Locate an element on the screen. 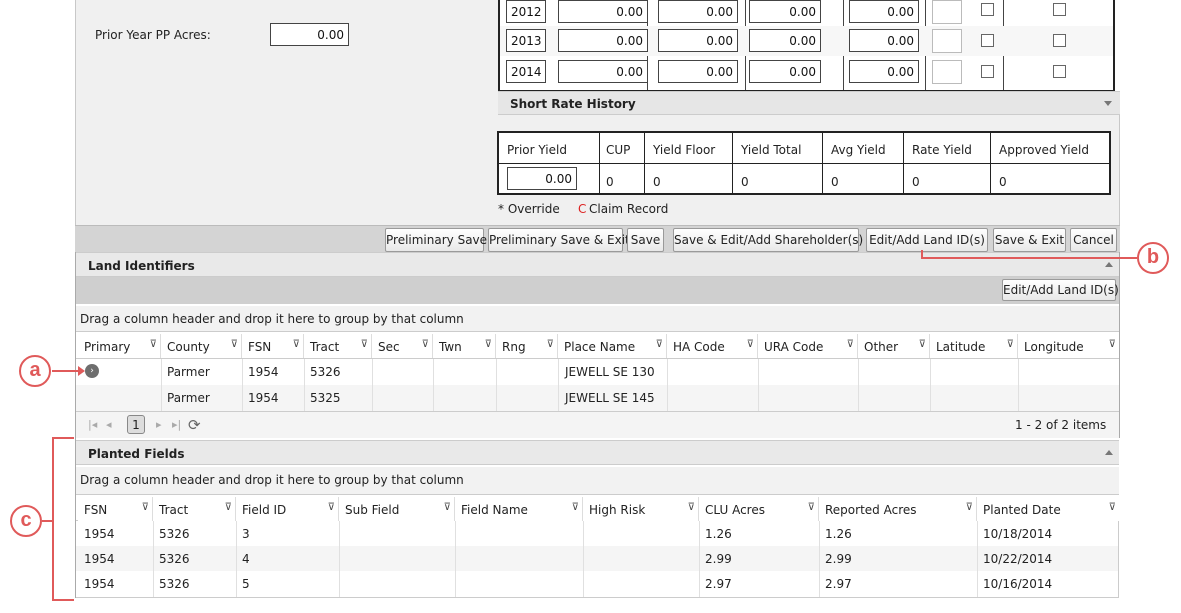 The height and width of the screenshot is (613, 1181). history-year: 2014 is located at coordinates (526, 71).